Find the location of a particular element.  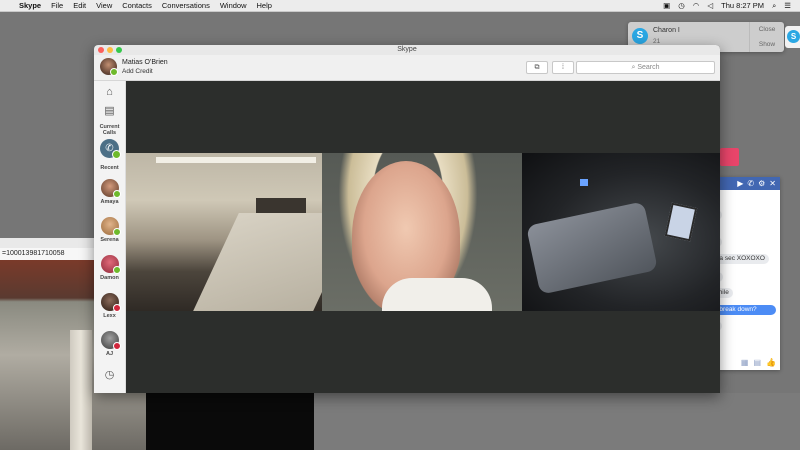

current-calls-label: Current Calls is located at coordinates (109, 130).